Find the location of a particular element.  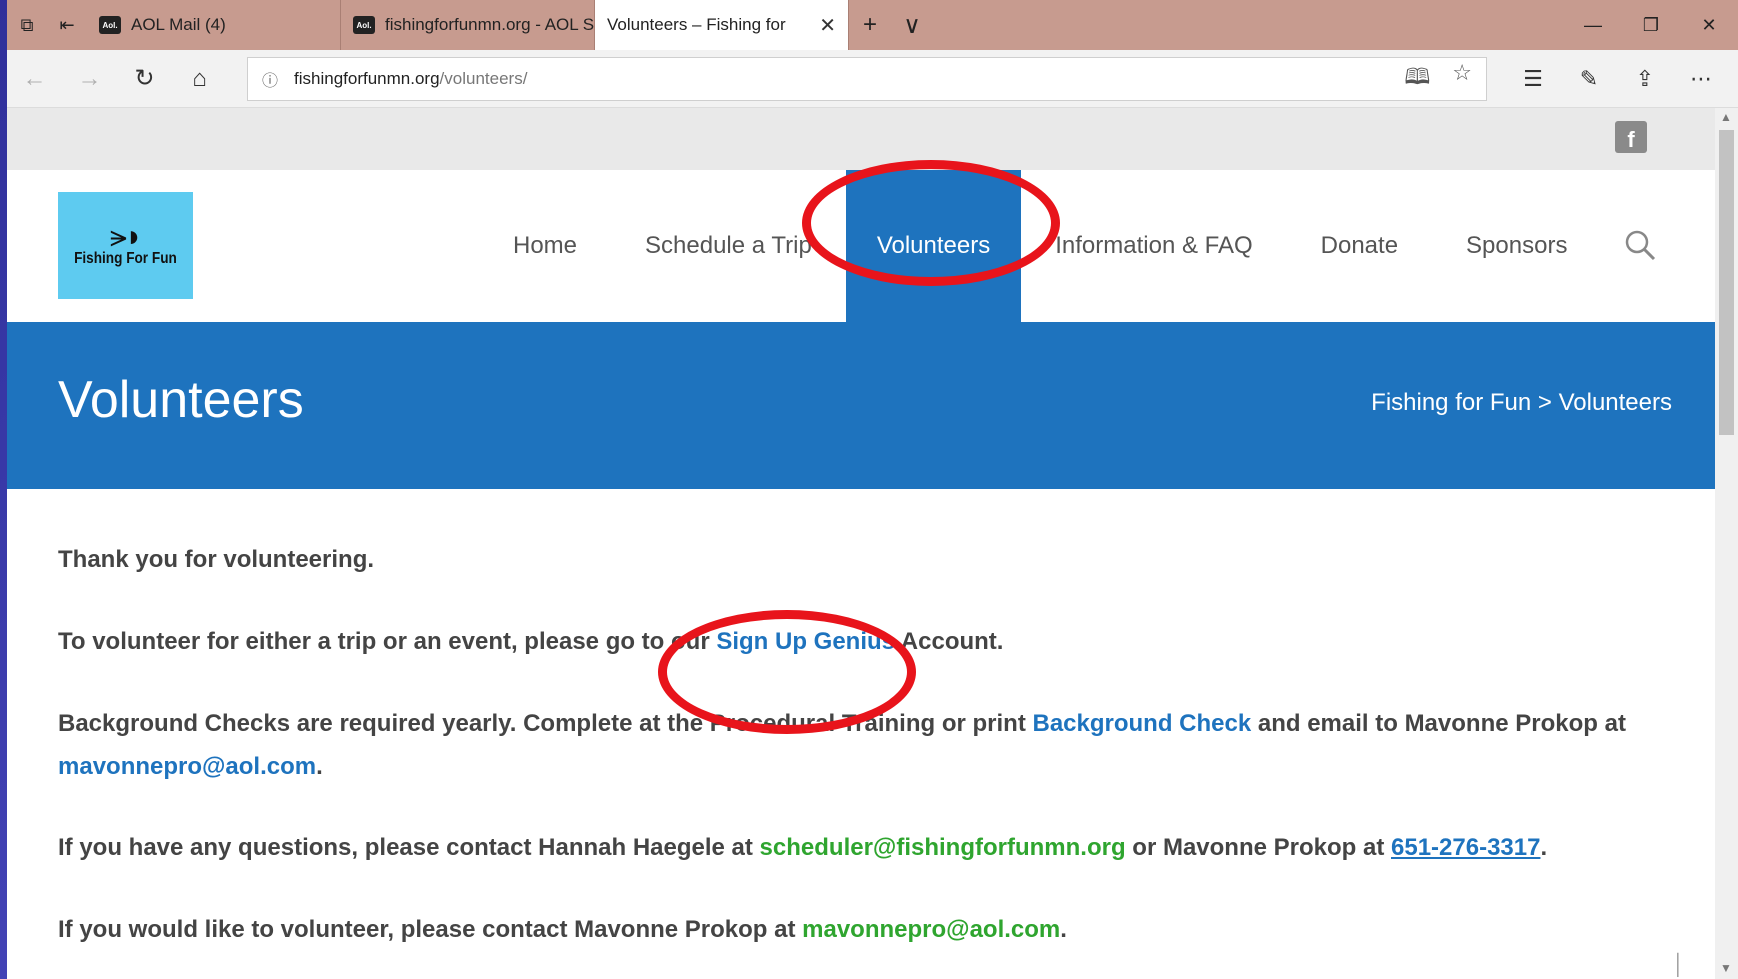

new-tab-icon: + is located at coordinates (870, 25).